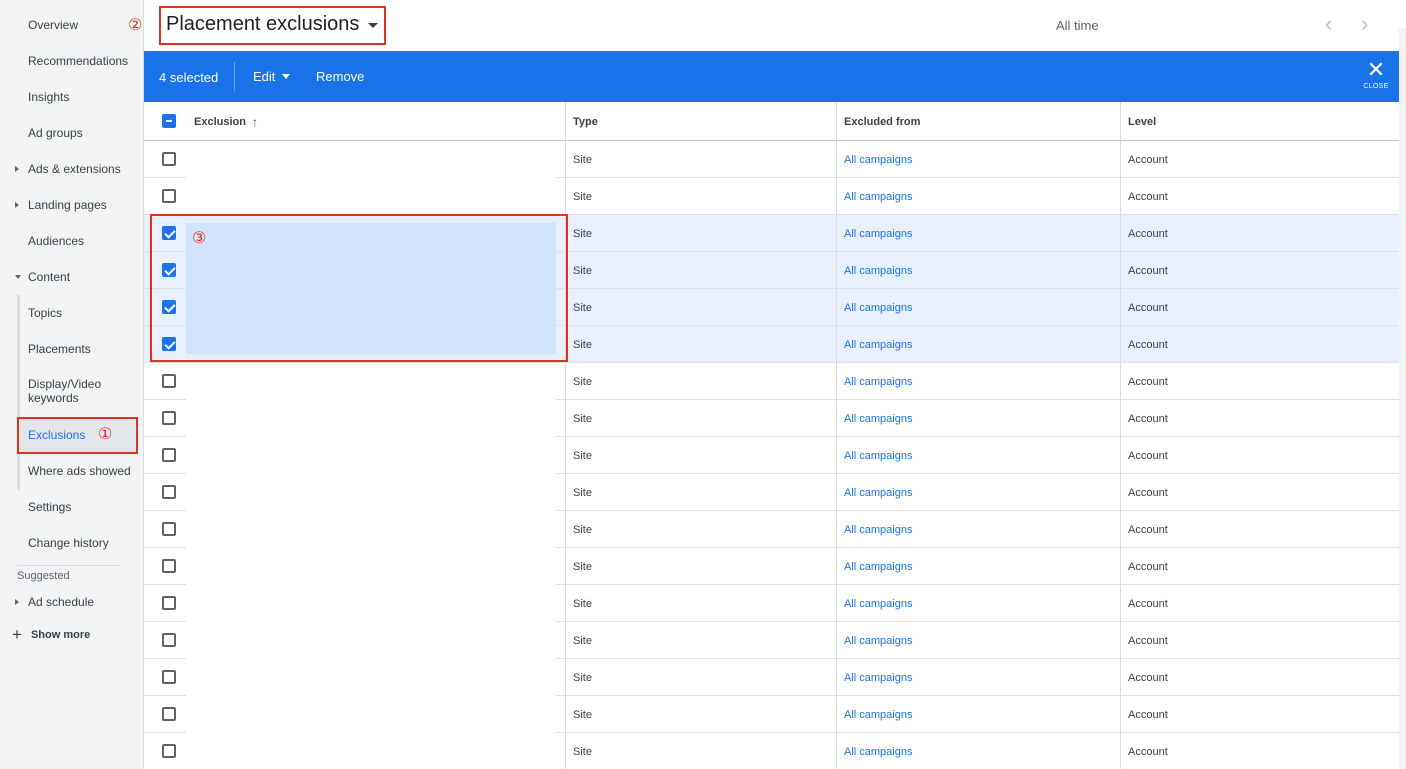 The image size is (1406, 769). I want to click on suggested-heading: Suggested, so click(43, 576).